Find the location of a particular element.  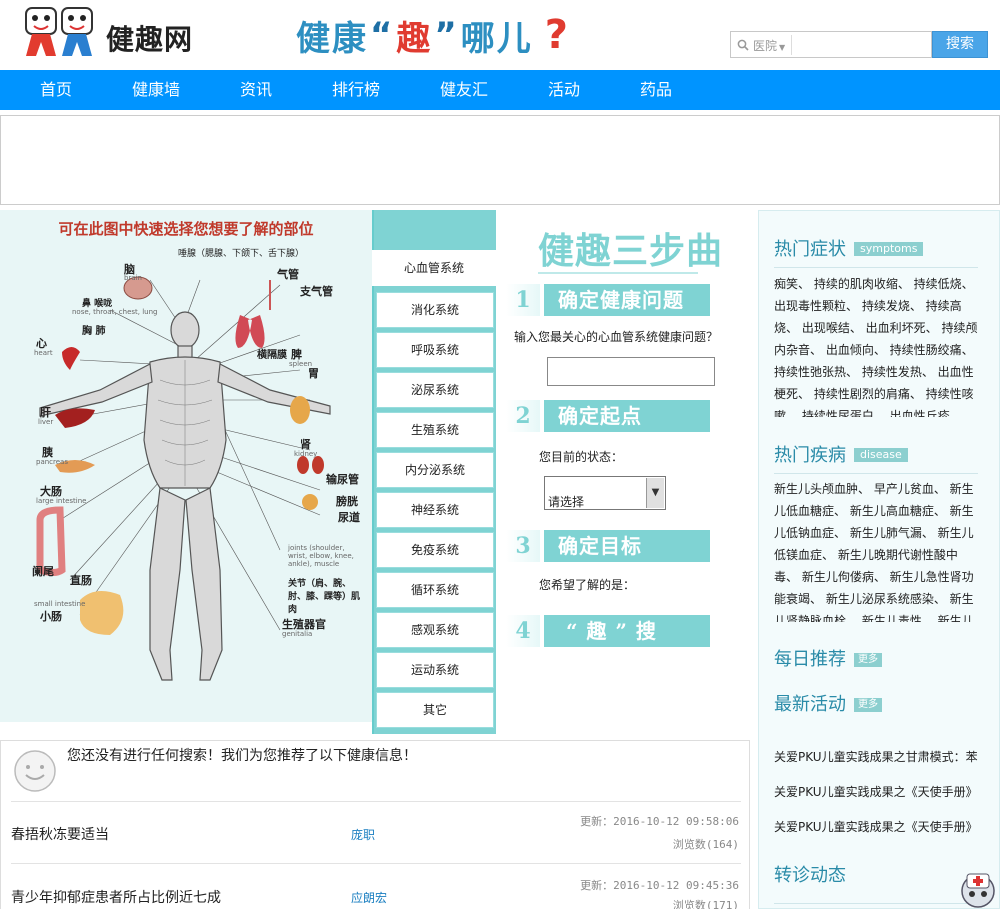

chevron-down-icon: ▼ is located at coordinates (655, 493).